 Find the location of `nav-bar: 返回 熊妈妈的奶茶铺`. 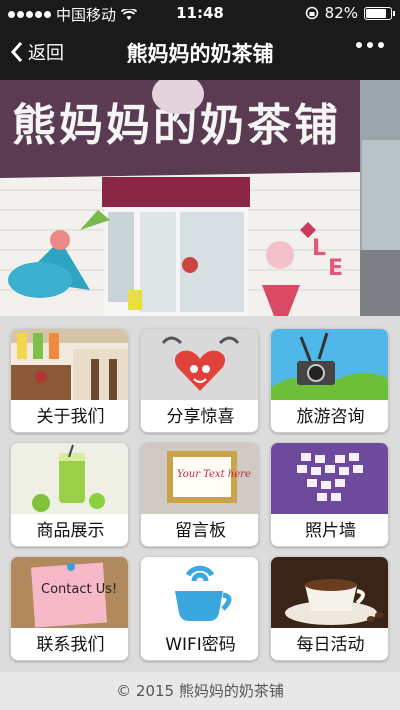

nav-bar: 返回 熊妈妈的奶茶铺 is located at coordinates (200, 53).